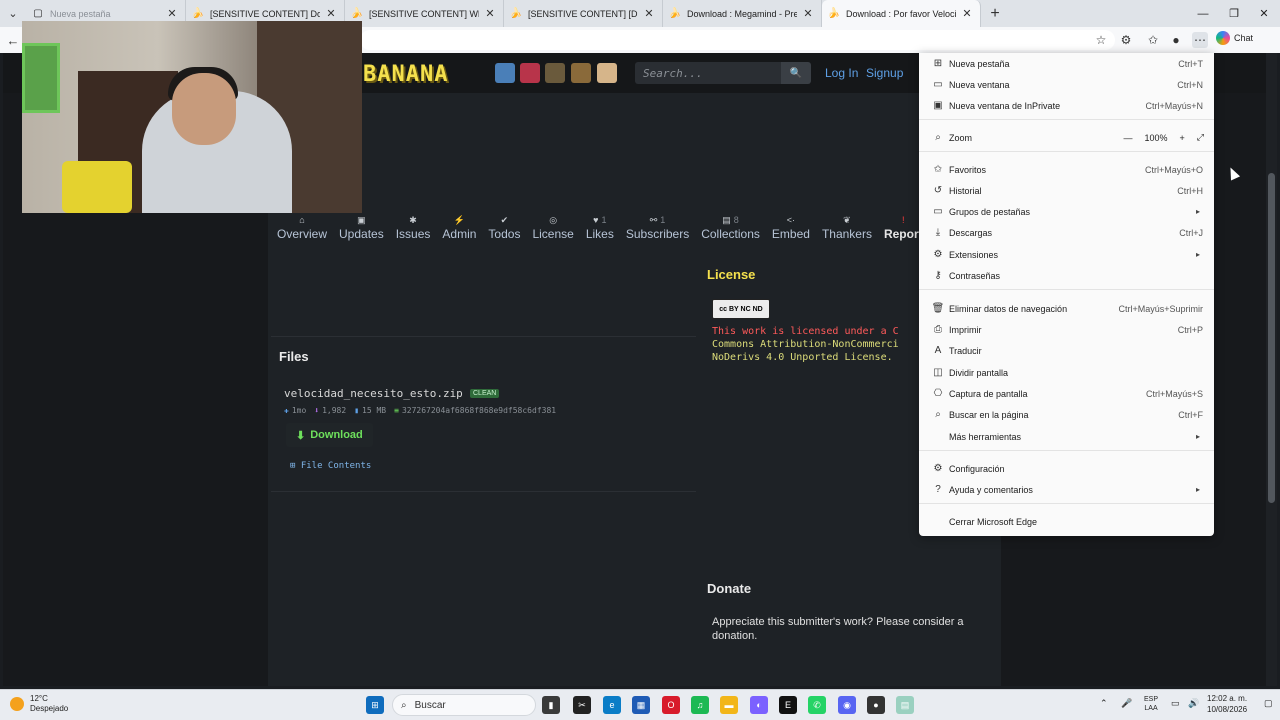 The height and width of the screenshot is (720, 1280). Describe the element at coordinates (612, 705) in the screenshot. I see `edge-icon: e` at that location.